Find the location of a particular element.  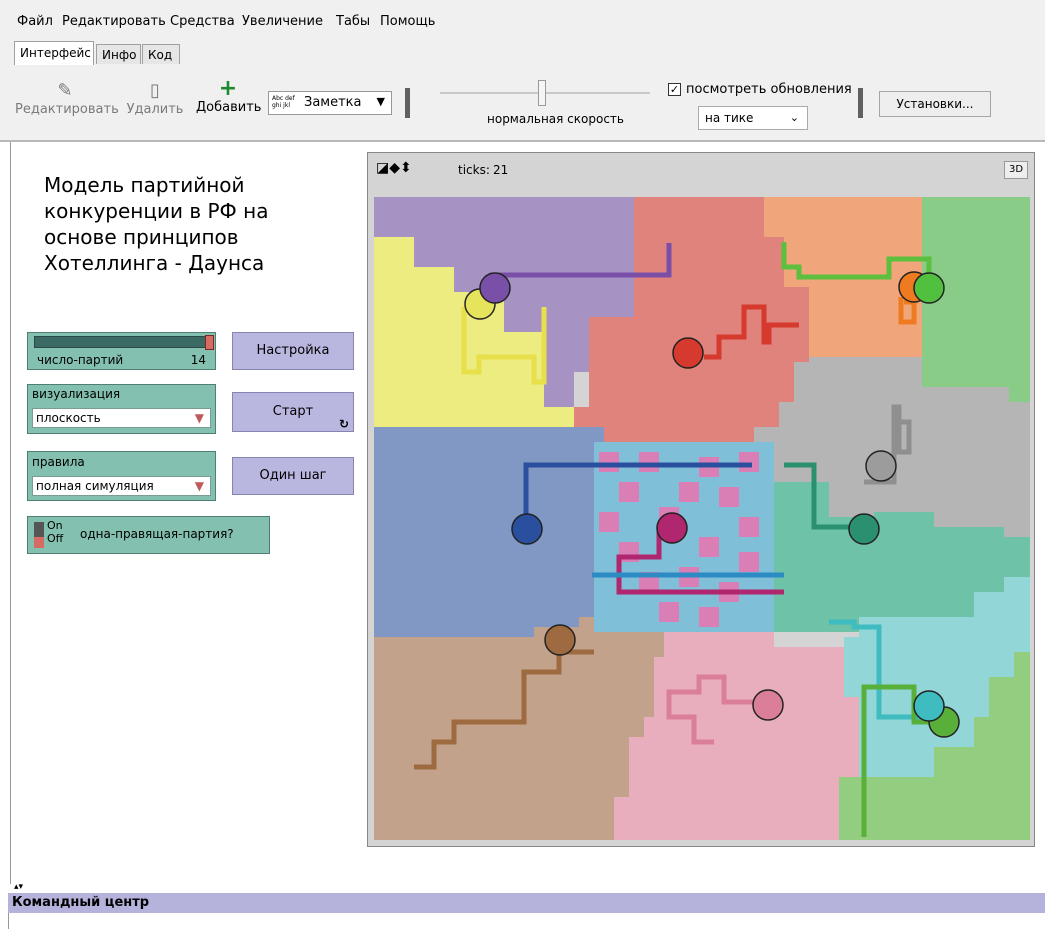

slider-track is located at coordinates (123, 342).